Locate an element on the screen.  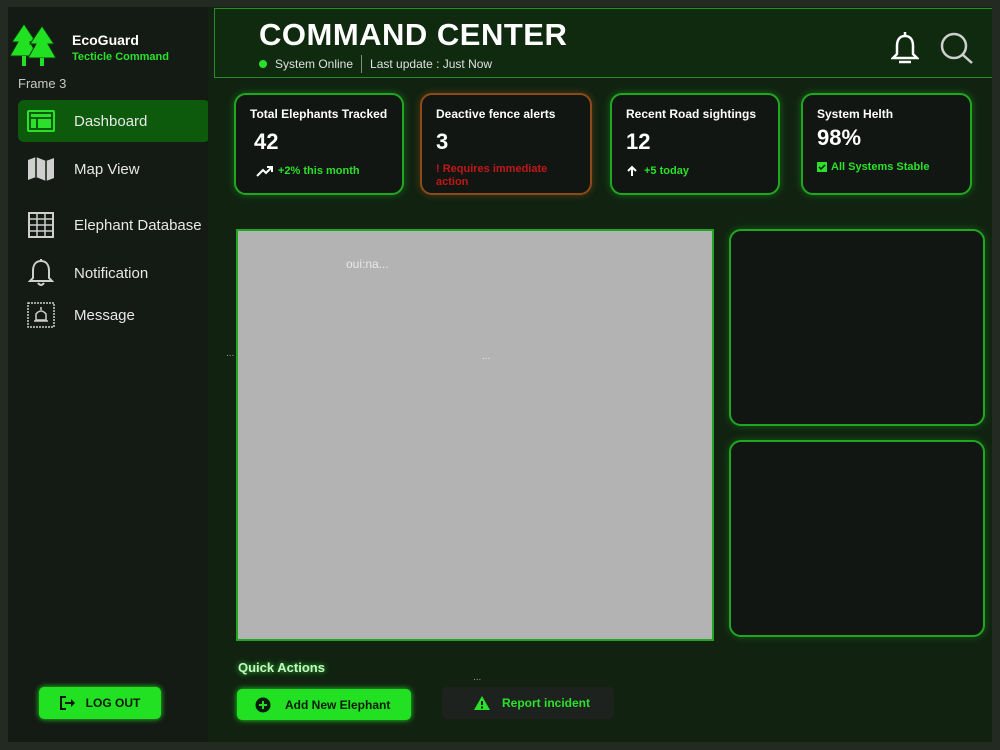
brand: EcoGuard Tecticle Command is located at coordinates (89, 45).